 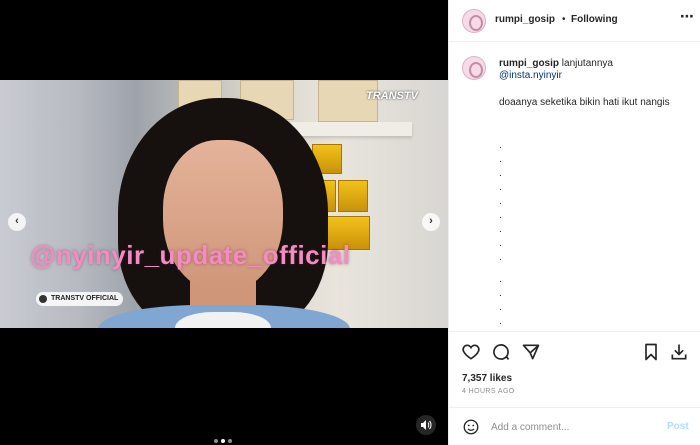 I want to click on header-username: rumpi_gosip, so click(x=525, y=19).